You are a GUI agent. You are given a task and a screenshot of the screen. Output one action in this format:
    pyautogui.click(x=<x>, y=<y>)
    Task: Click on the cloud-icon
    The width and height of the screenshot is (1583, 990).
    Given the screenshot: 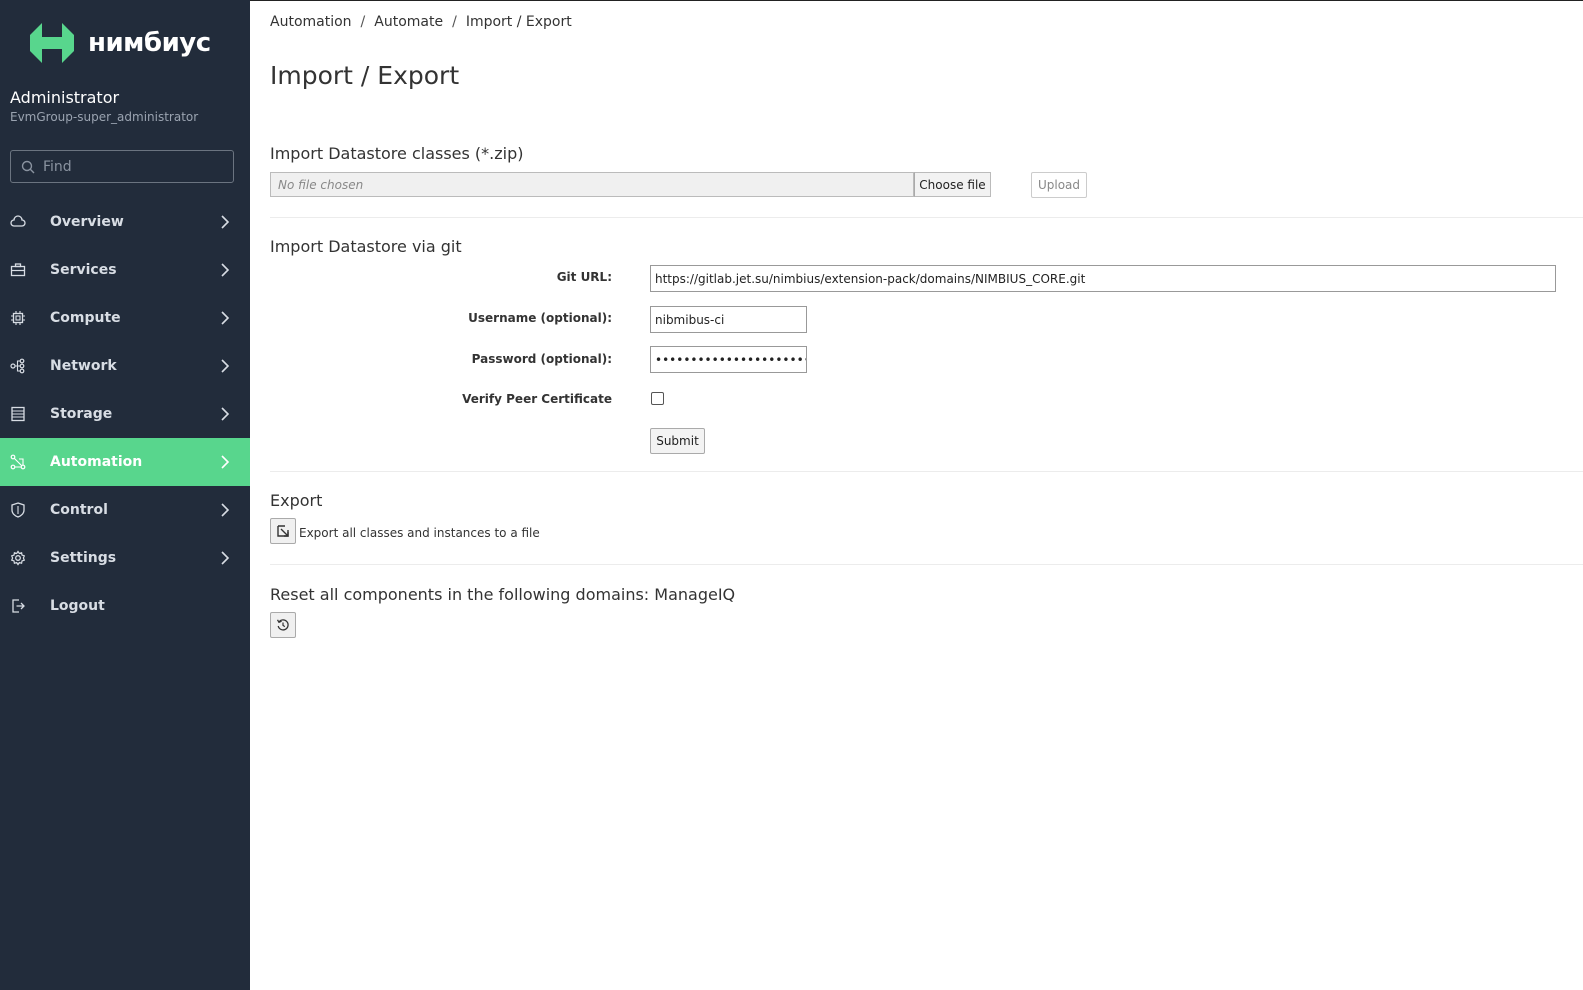 What is the action you would take?
    pyautogui.click(x=18, y=221)
    